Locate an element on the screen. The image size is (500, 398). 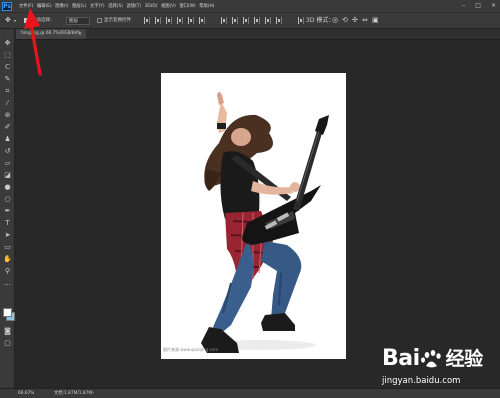
3d-slide-icon: ⇔ is located at coordinates (365, 20).